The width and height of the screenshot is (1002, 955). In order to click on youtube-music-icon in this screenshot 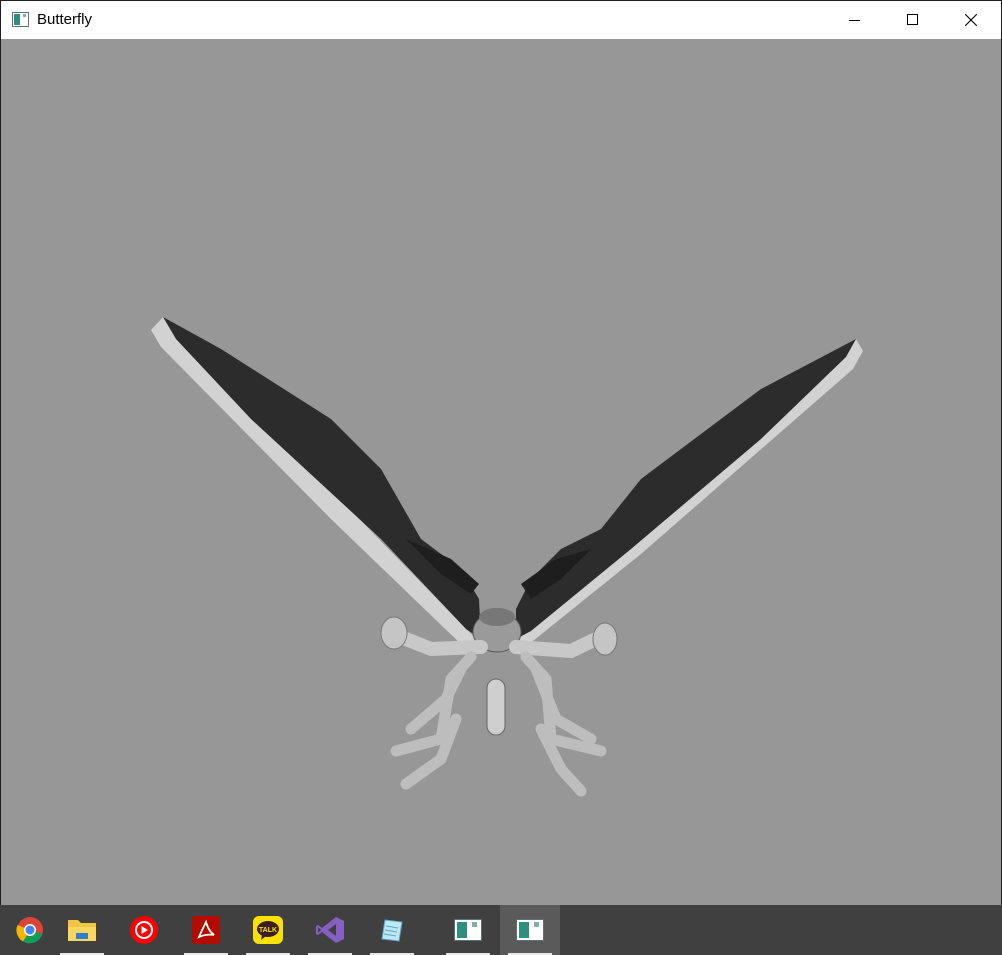, I will do `click(144, 930)`.